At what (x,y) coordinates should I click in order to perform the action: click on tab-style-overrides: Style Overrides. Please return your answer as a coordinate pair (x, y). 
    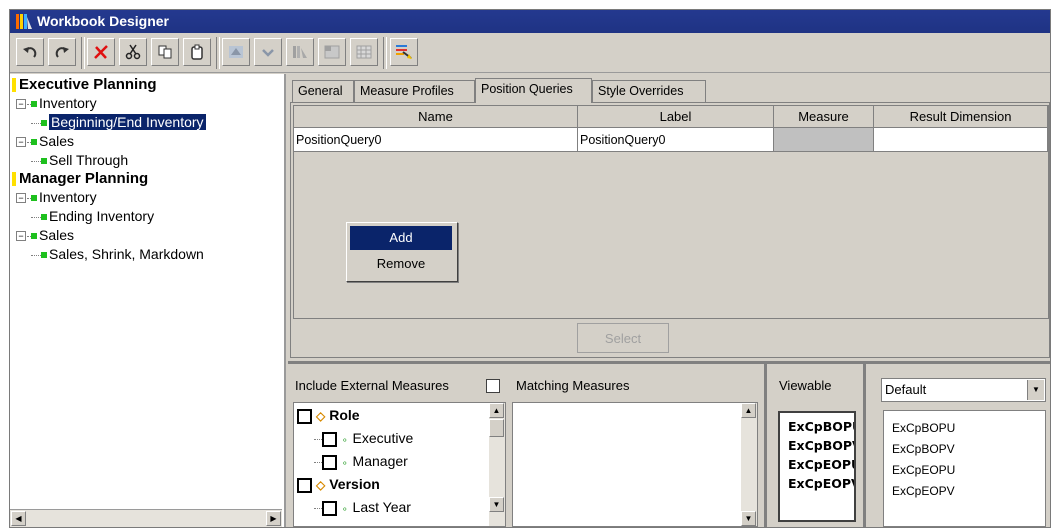
    Looking at the image, I should click on (649, 91).